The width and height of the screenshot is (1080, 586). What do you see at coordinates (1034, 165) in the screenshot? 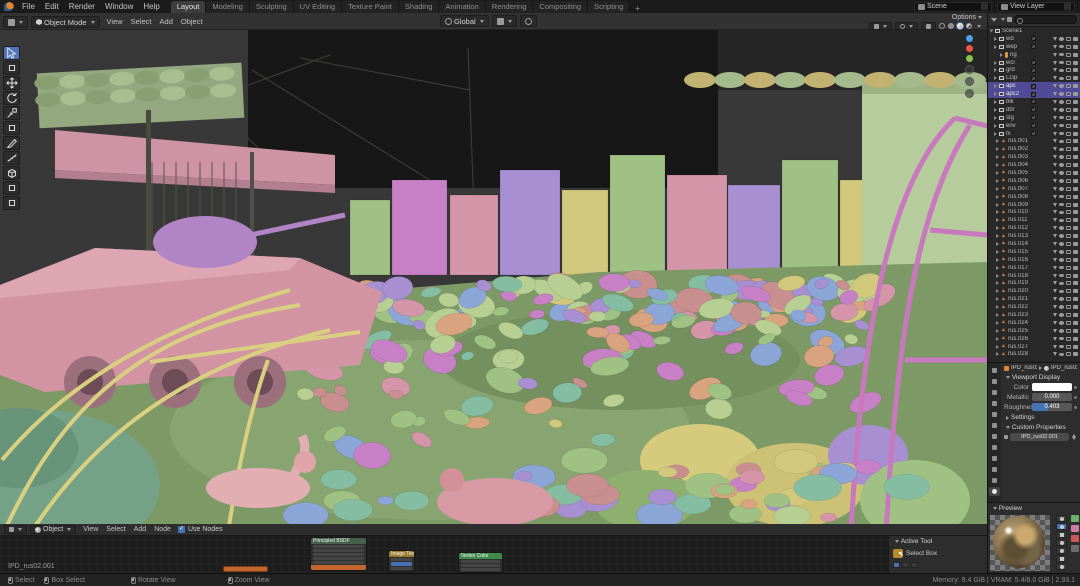
I see `outliner-row-object: rus.004` at bounding box center [1034, 165].